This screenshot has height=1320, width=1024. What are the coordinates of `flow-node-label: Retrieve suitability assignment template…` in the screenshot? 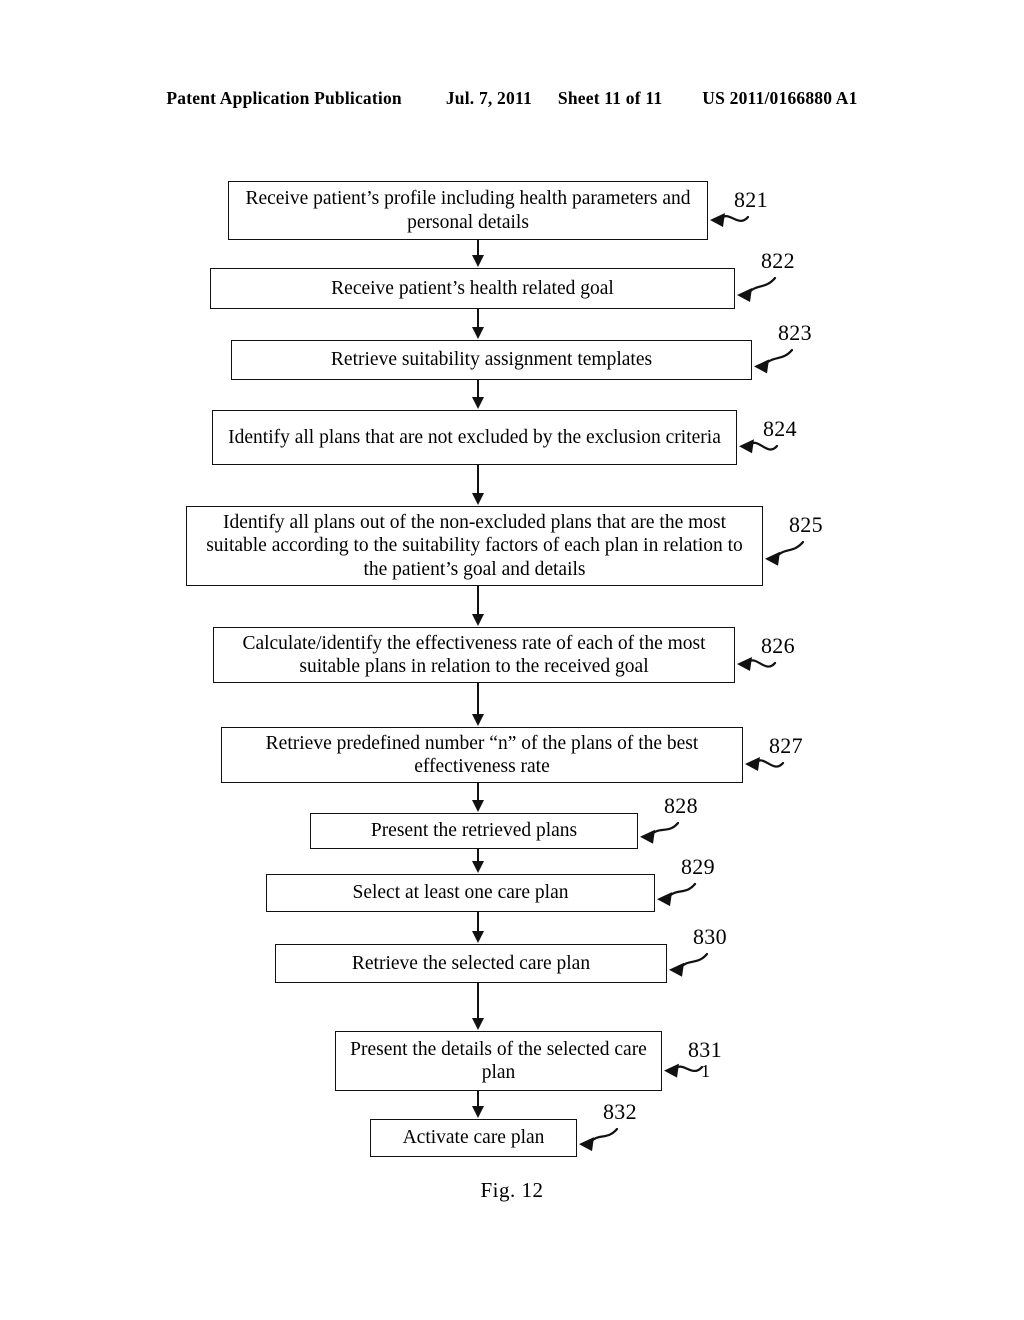 It's located at (491, 360).